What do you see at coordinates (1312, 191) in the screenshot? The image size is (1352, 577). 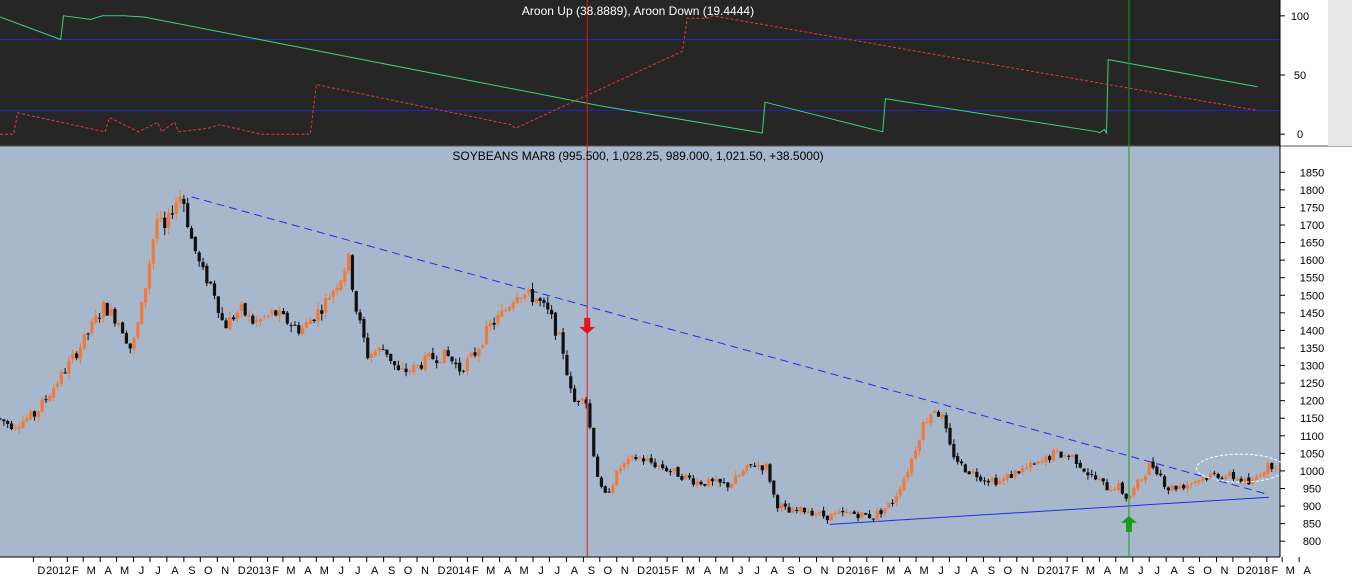 I see `price-tick-label: 1800` at bounding box center [1312, 191].